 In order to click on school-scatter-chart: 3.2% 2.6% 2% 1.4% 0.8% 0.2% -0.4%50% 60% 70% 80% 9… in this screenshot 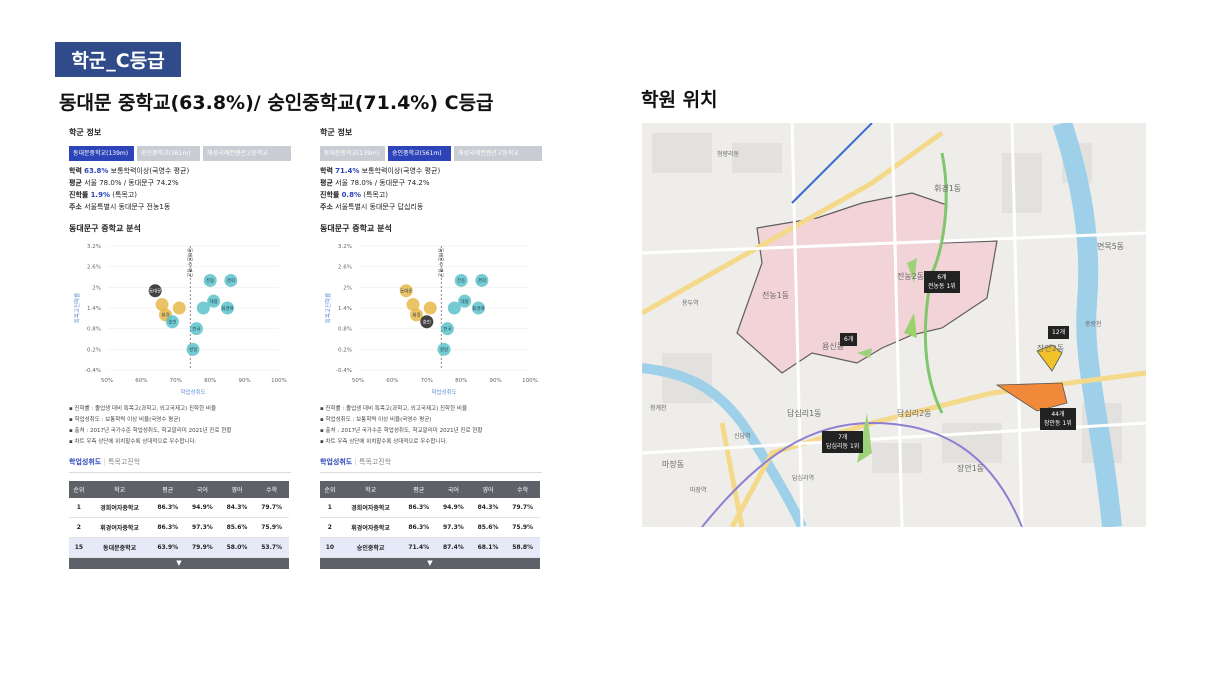, I will do `click(180, 320)`.